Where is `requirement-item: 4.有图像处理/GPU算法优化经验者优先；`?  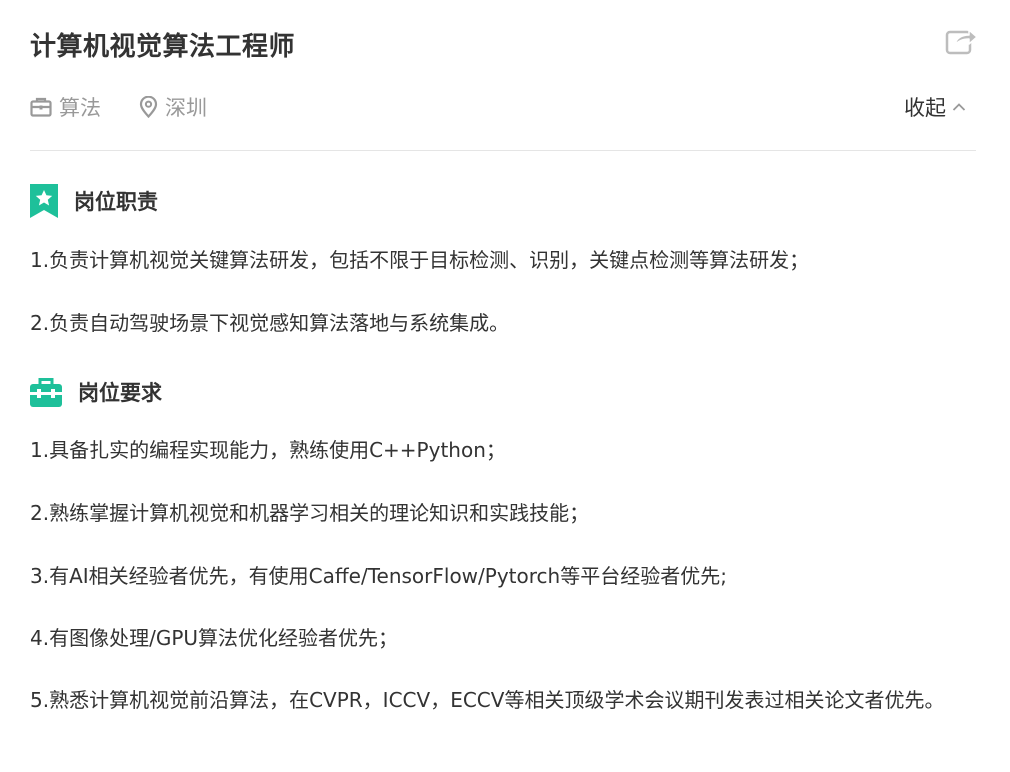
requirement-item: 4.有图像处理/GPU算法优化经验者优先； is located at coordinates (214, 638).